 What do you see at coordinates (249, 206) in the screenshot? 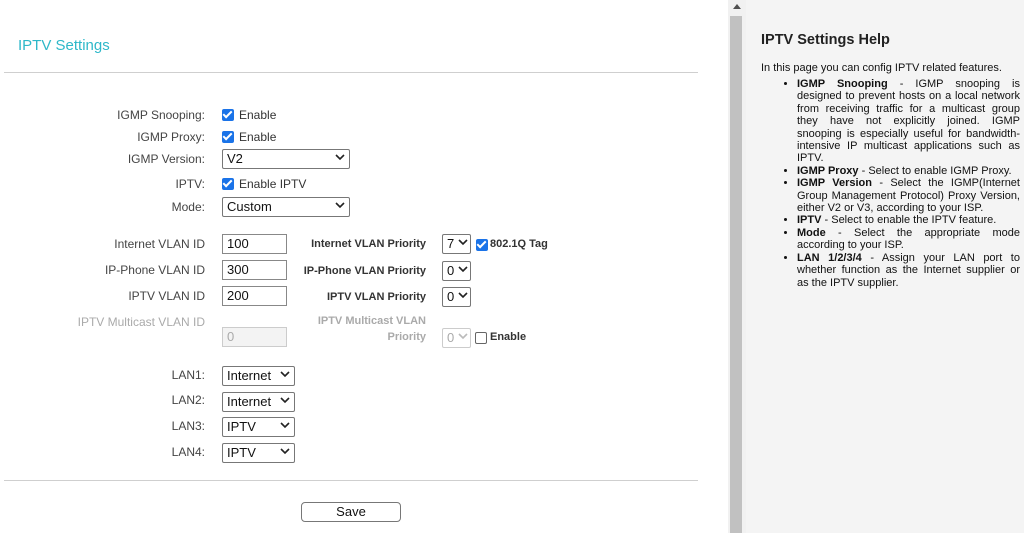
I see `mode-value: Custom` at bounding box center [249, 206].